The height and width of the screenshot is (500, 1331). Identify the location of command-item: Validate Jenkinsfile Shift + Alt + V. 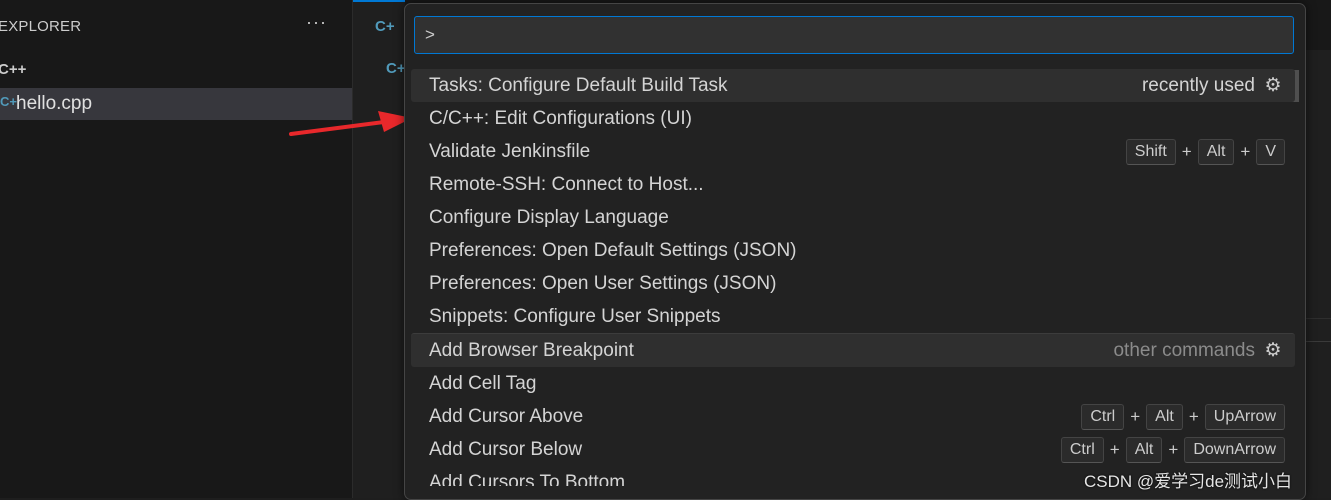
(853, 151).